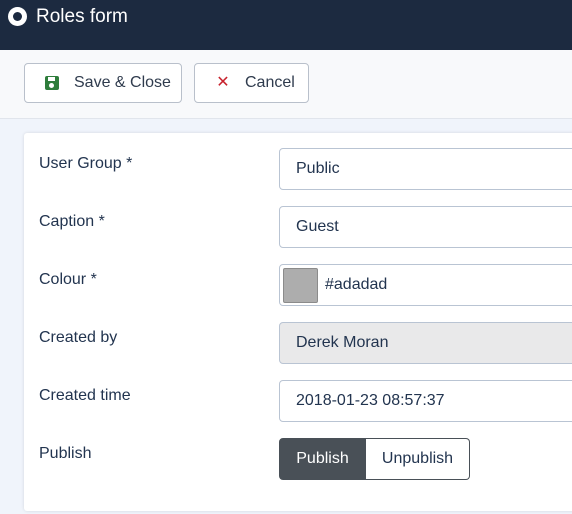 The image size is (572, 514). Describe the element at coordinates (17, 16) in the screenshot. I see `circle-dot-icon` at that location.